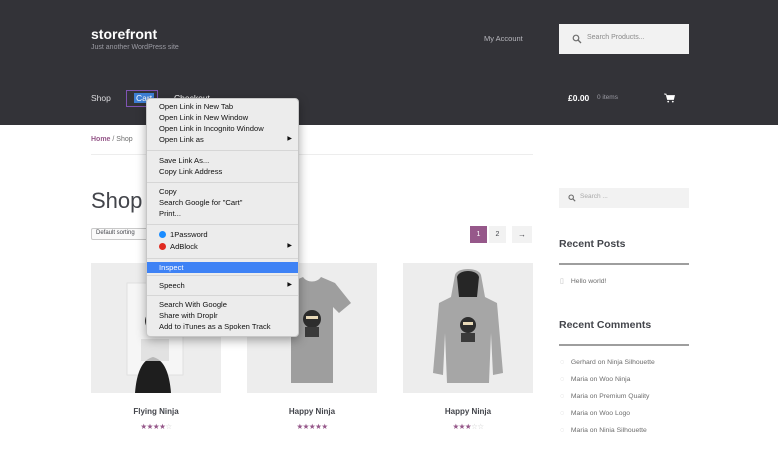  I want to click on recent-posts-title: Recent Posts, so click(592, 244).